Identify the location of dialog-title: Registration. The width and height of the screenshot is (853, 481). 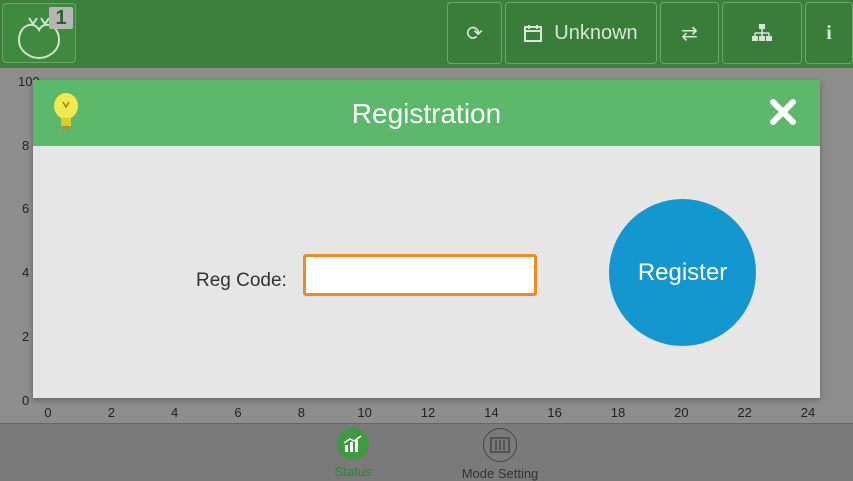
(426, 113).